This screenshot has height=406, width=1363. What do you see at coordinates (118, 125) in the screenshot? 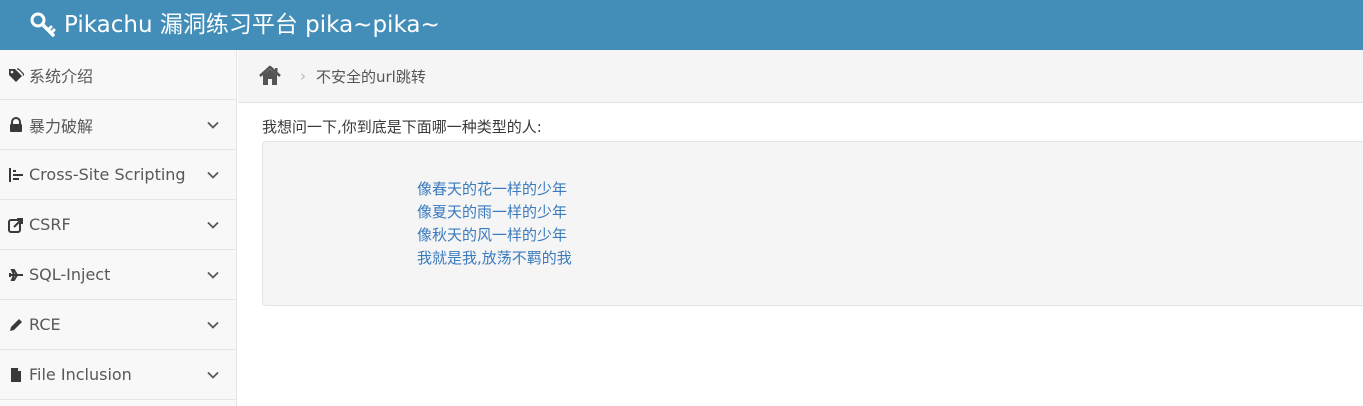
I see `sidebar-item-brute-force: 暴力破解` at bounding box center [118, 125].